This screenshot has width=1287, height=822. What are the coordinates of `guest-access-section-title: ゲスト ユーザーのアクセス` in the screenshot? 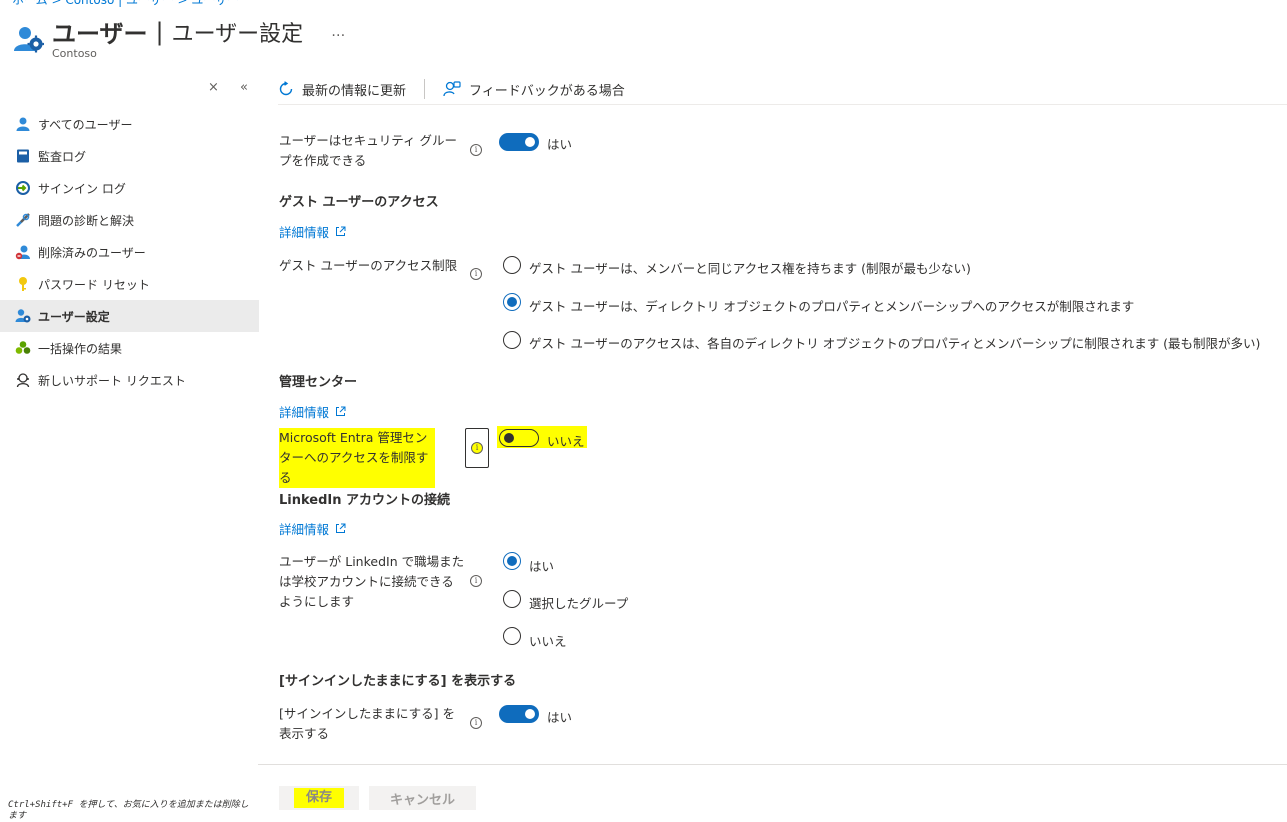 It's located at (359, 202).